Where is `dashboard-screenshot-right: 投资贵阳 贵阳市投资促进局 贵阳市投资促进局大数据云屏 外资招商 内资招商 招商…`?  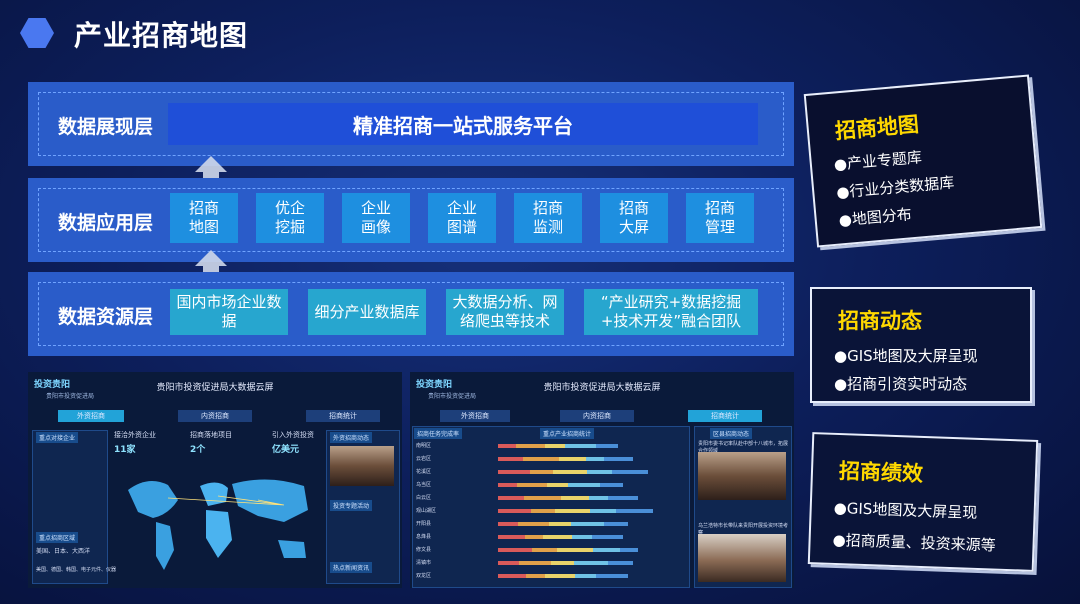 dashboard-screenshot-right: 投资贵阳 贵阳市投资促进局 贵阳市投资促进局大数据云屏 外资招商 内资招商 招商… is located at coordinates (602, 480).